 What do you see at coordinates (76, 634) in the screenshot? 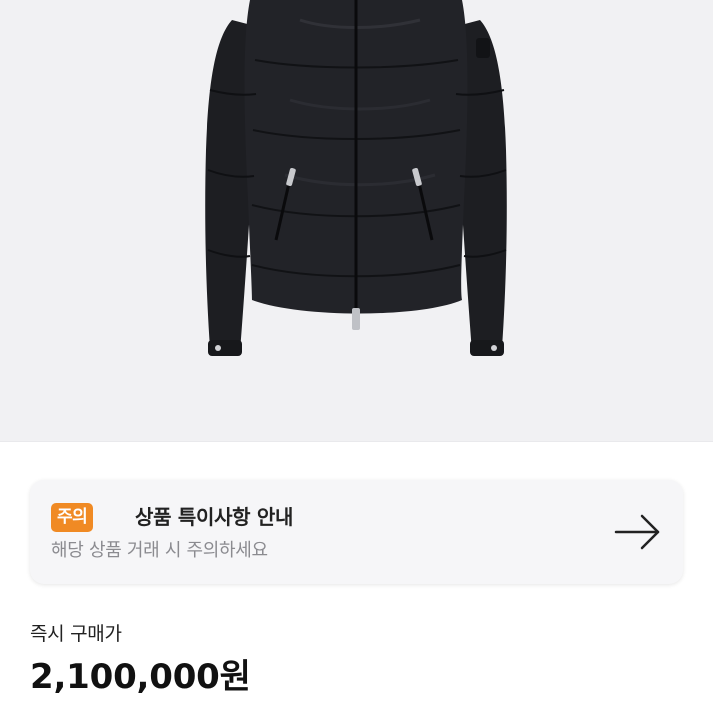
I see `instant-buy-price-label: 즉시 구매가` at bounding box center [76, 634].